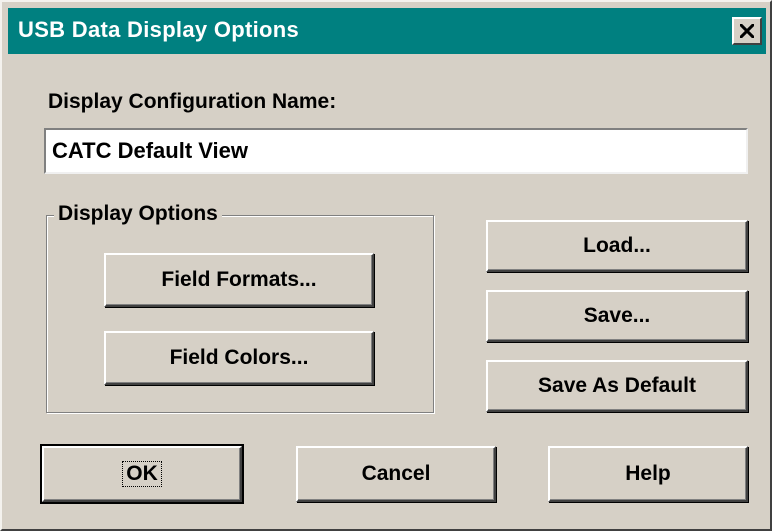 This screenshot has height=531, width=772. I want to click on config-name-field, so click(396, 151).